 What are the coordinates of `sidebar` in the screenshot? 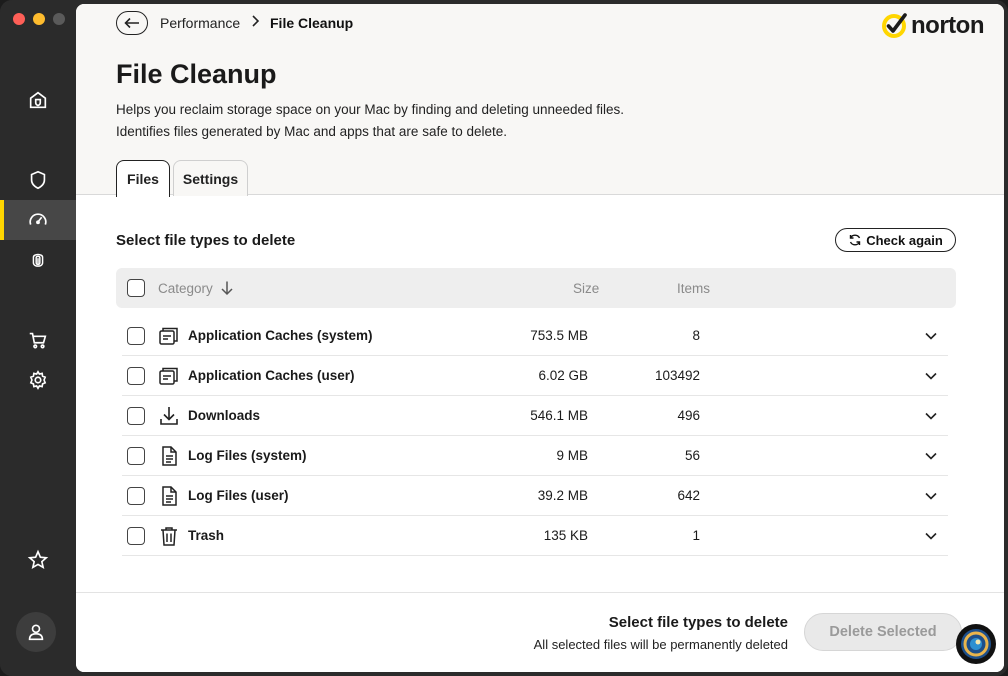 It's located at (38, 338).